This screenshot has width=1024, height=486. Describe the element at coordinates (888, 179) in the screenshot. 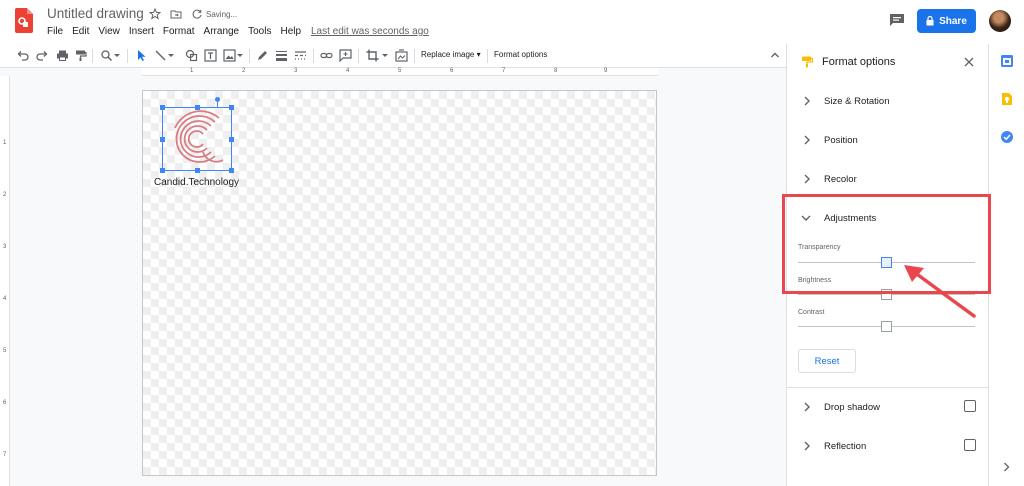

I see `recolor-section: Recolor` at that location.